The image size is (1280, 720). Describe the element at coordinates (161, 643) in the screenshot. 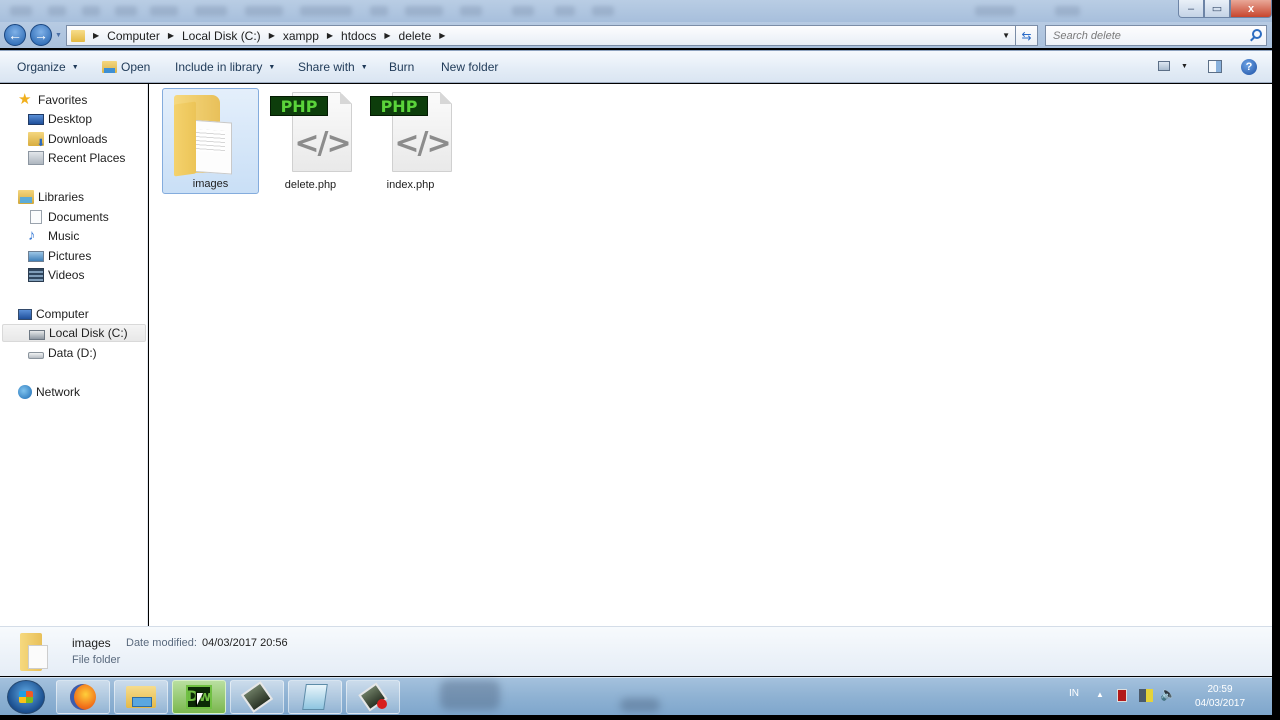

I see `date-modified-label: Date modified:` at that location.